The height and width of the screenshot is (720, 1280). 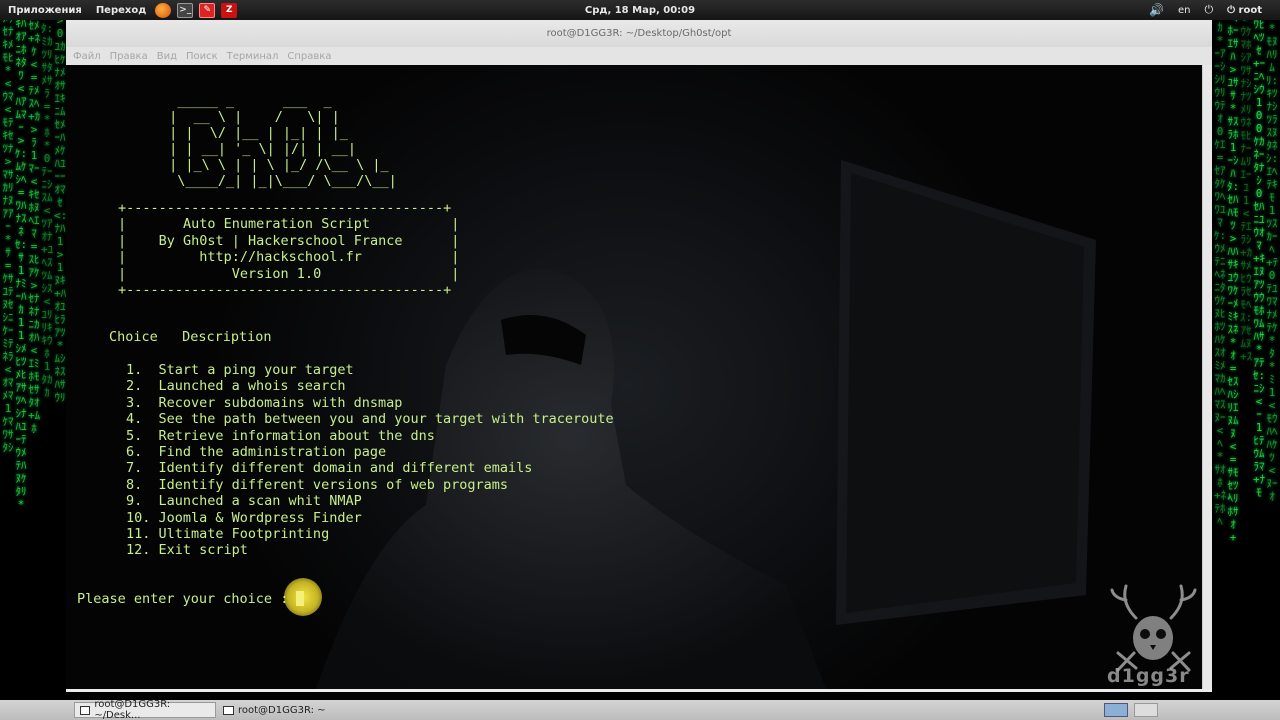 I want to click on task-label: root@D1GG3R: ~, so click(x=282, y=710).